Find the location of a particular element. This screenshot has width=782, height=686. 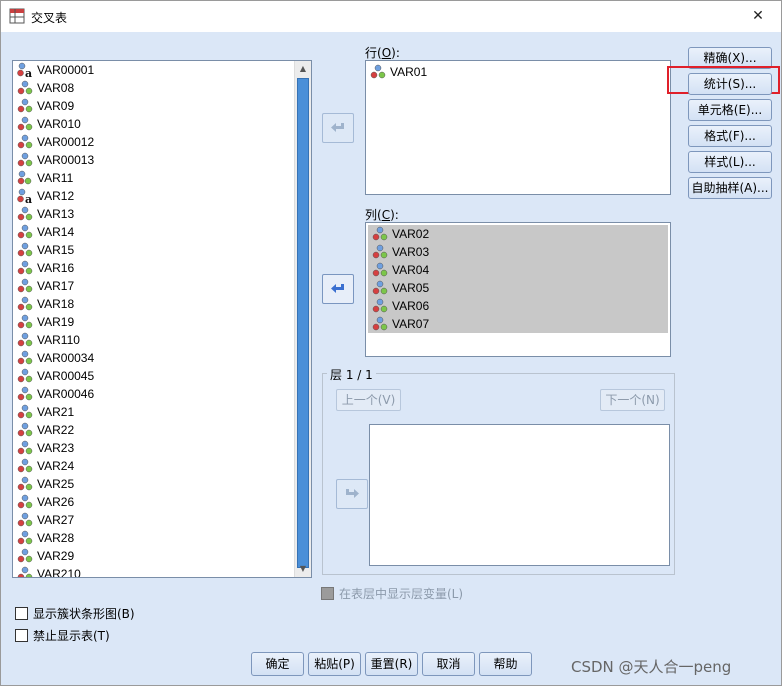

columns-caption: 列(C): is located at coordinates (382, 215).